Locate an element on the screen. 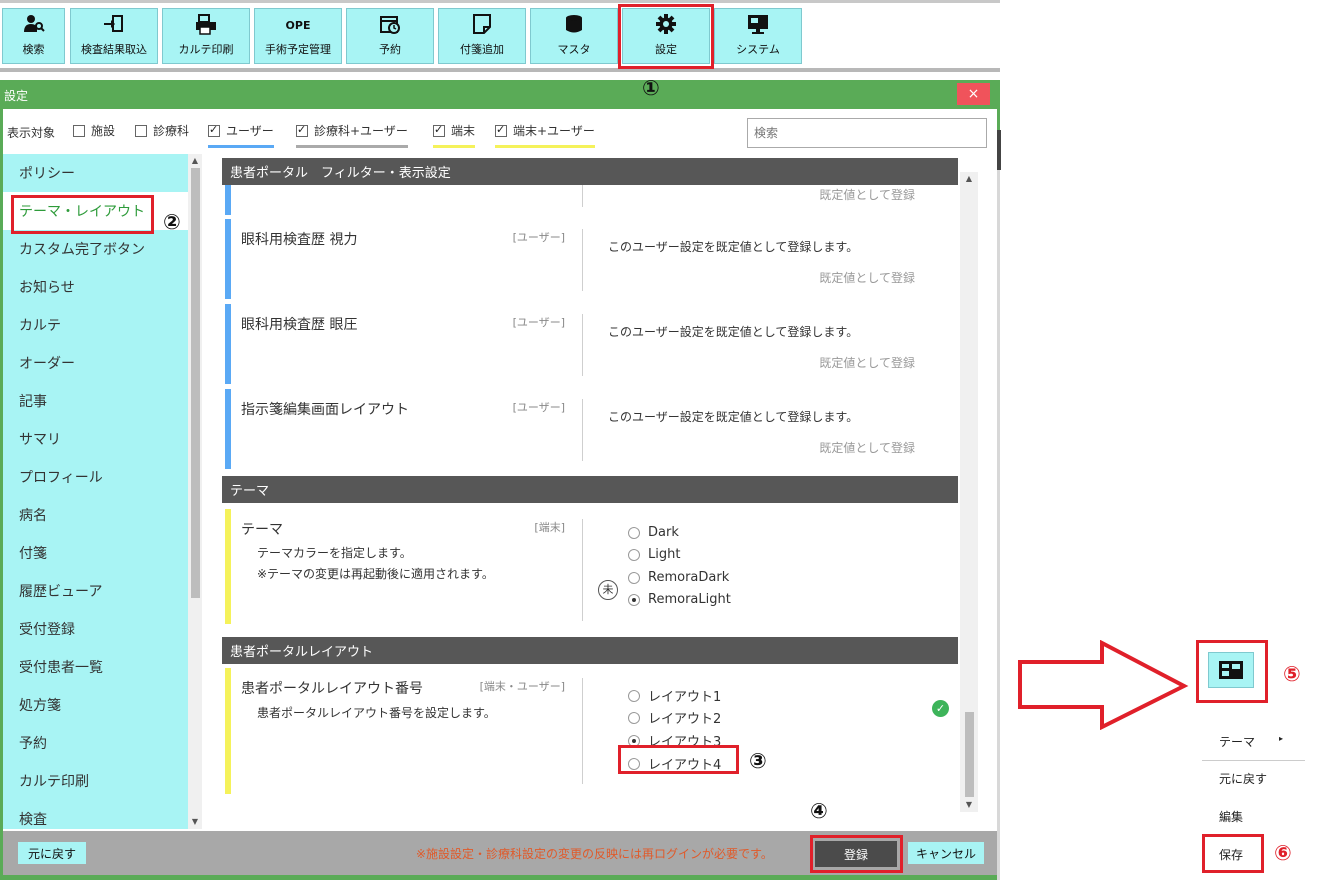 This screenshot has height=880, width=1322. menu-item-save: 保存 is located at coordinates (1231, 854).